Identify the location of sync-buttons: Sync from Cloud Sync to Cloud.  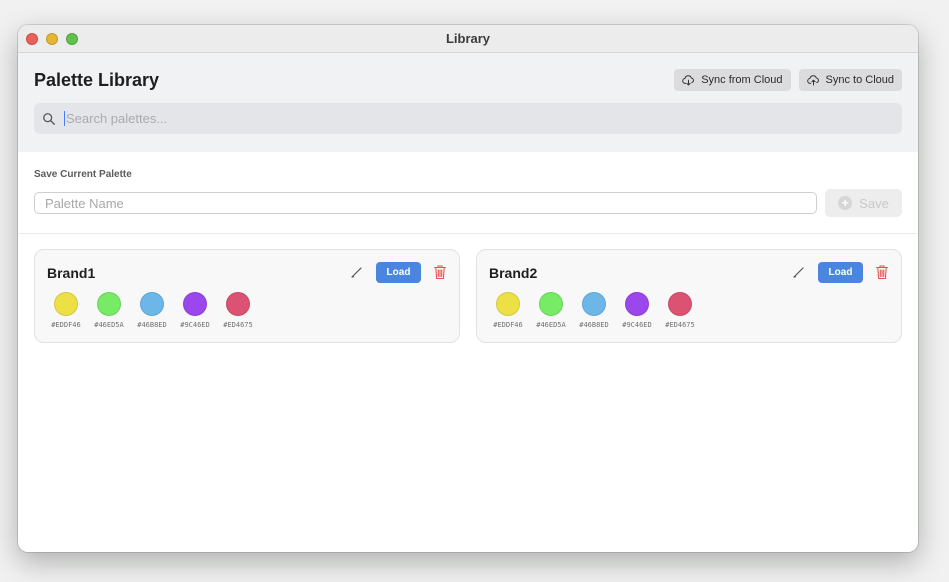
(788, 80).